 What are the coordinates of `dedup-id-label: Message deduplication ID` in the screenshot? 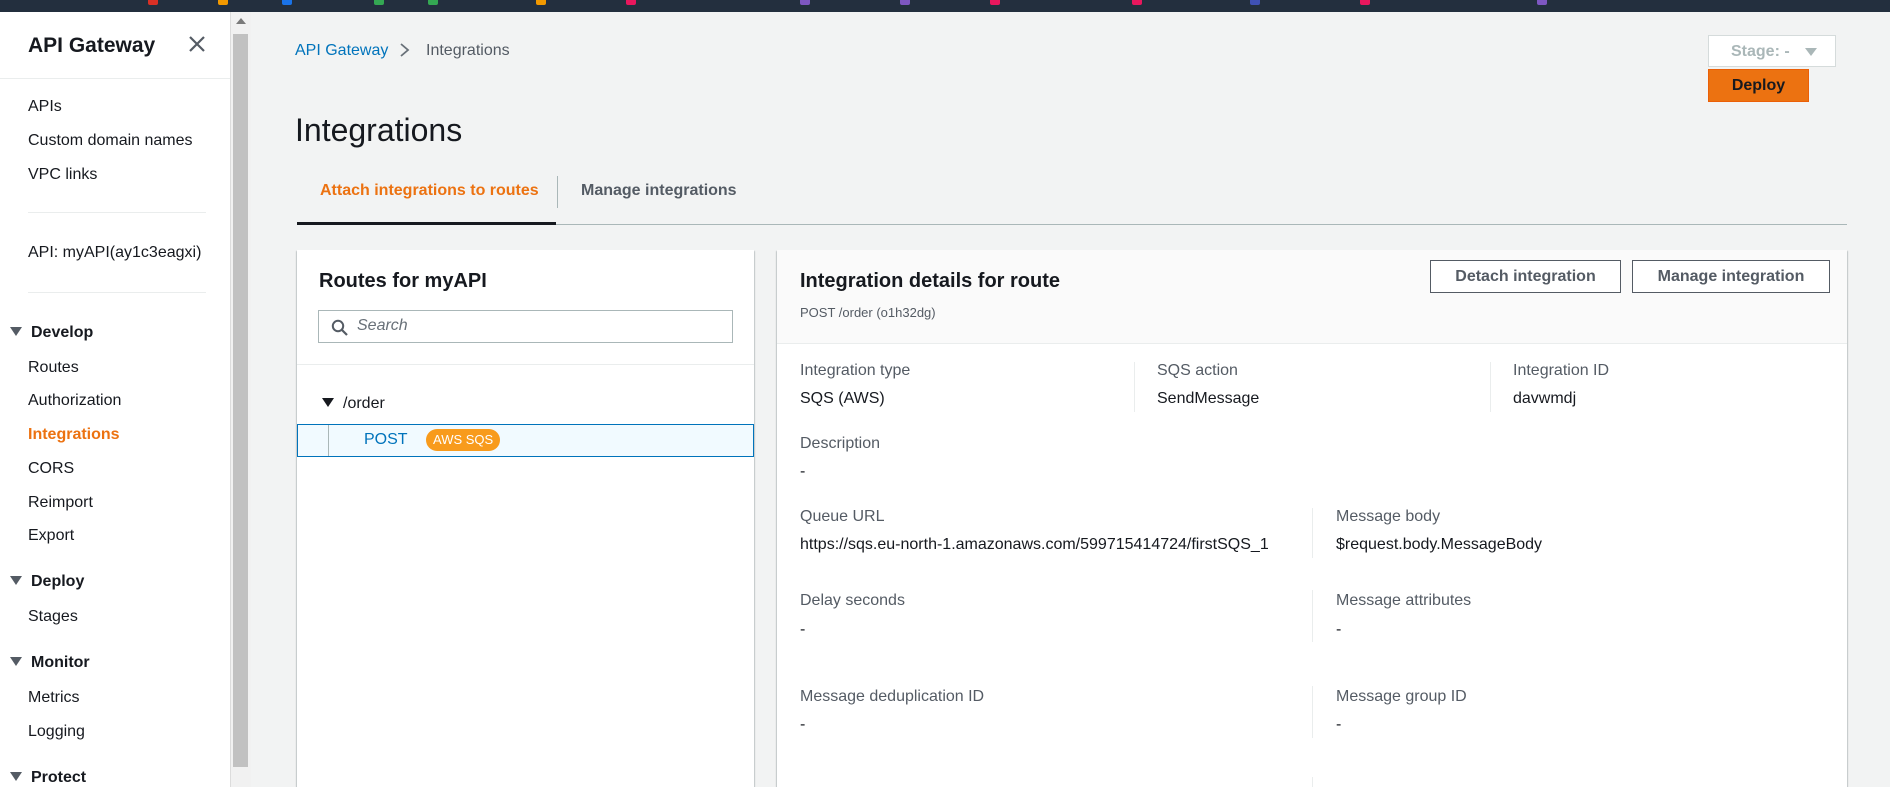 It's located at (892, 696).